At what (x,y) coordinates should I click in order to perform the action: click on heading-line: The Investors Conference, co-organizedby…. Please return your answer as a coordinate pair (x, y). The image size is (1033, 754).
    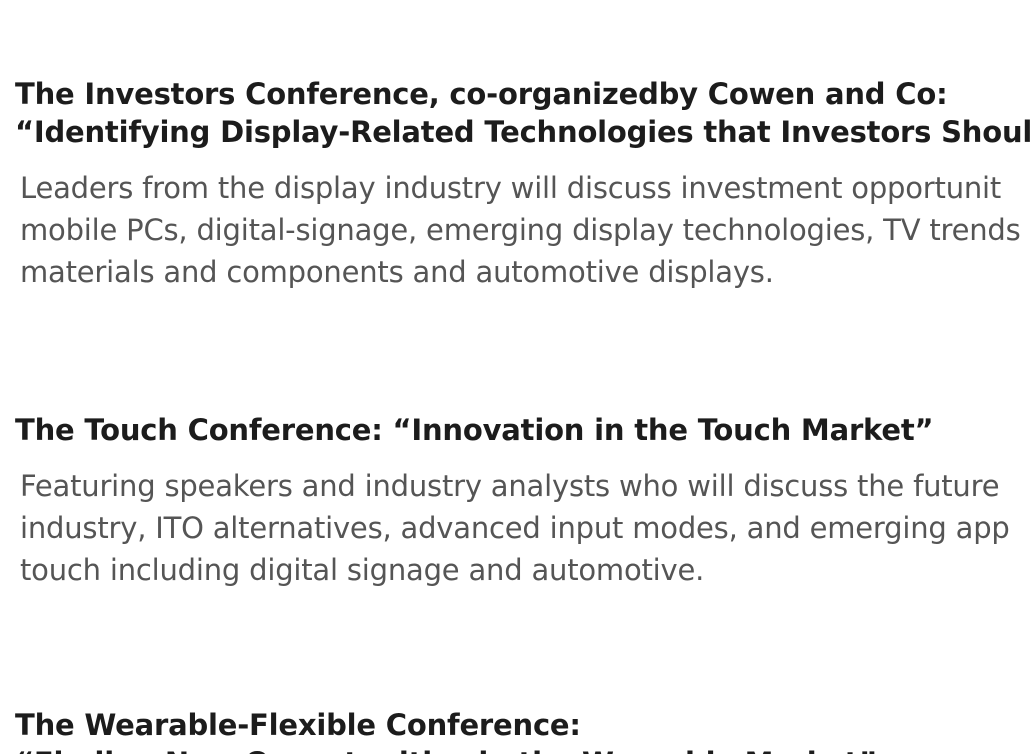
    Looking at the image, I should click on (481, 94).